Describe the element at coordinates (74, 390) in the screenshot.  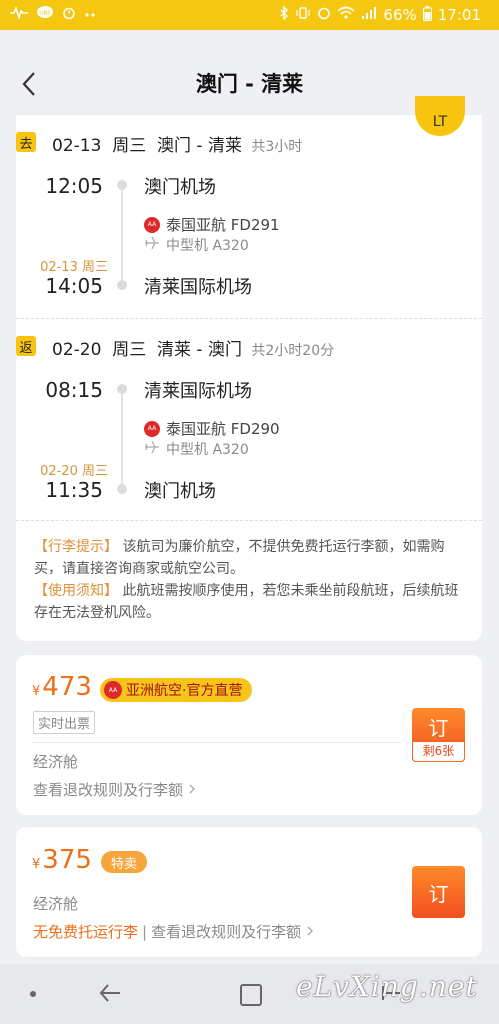
I see `return-depart-time: 08:15` at that location.